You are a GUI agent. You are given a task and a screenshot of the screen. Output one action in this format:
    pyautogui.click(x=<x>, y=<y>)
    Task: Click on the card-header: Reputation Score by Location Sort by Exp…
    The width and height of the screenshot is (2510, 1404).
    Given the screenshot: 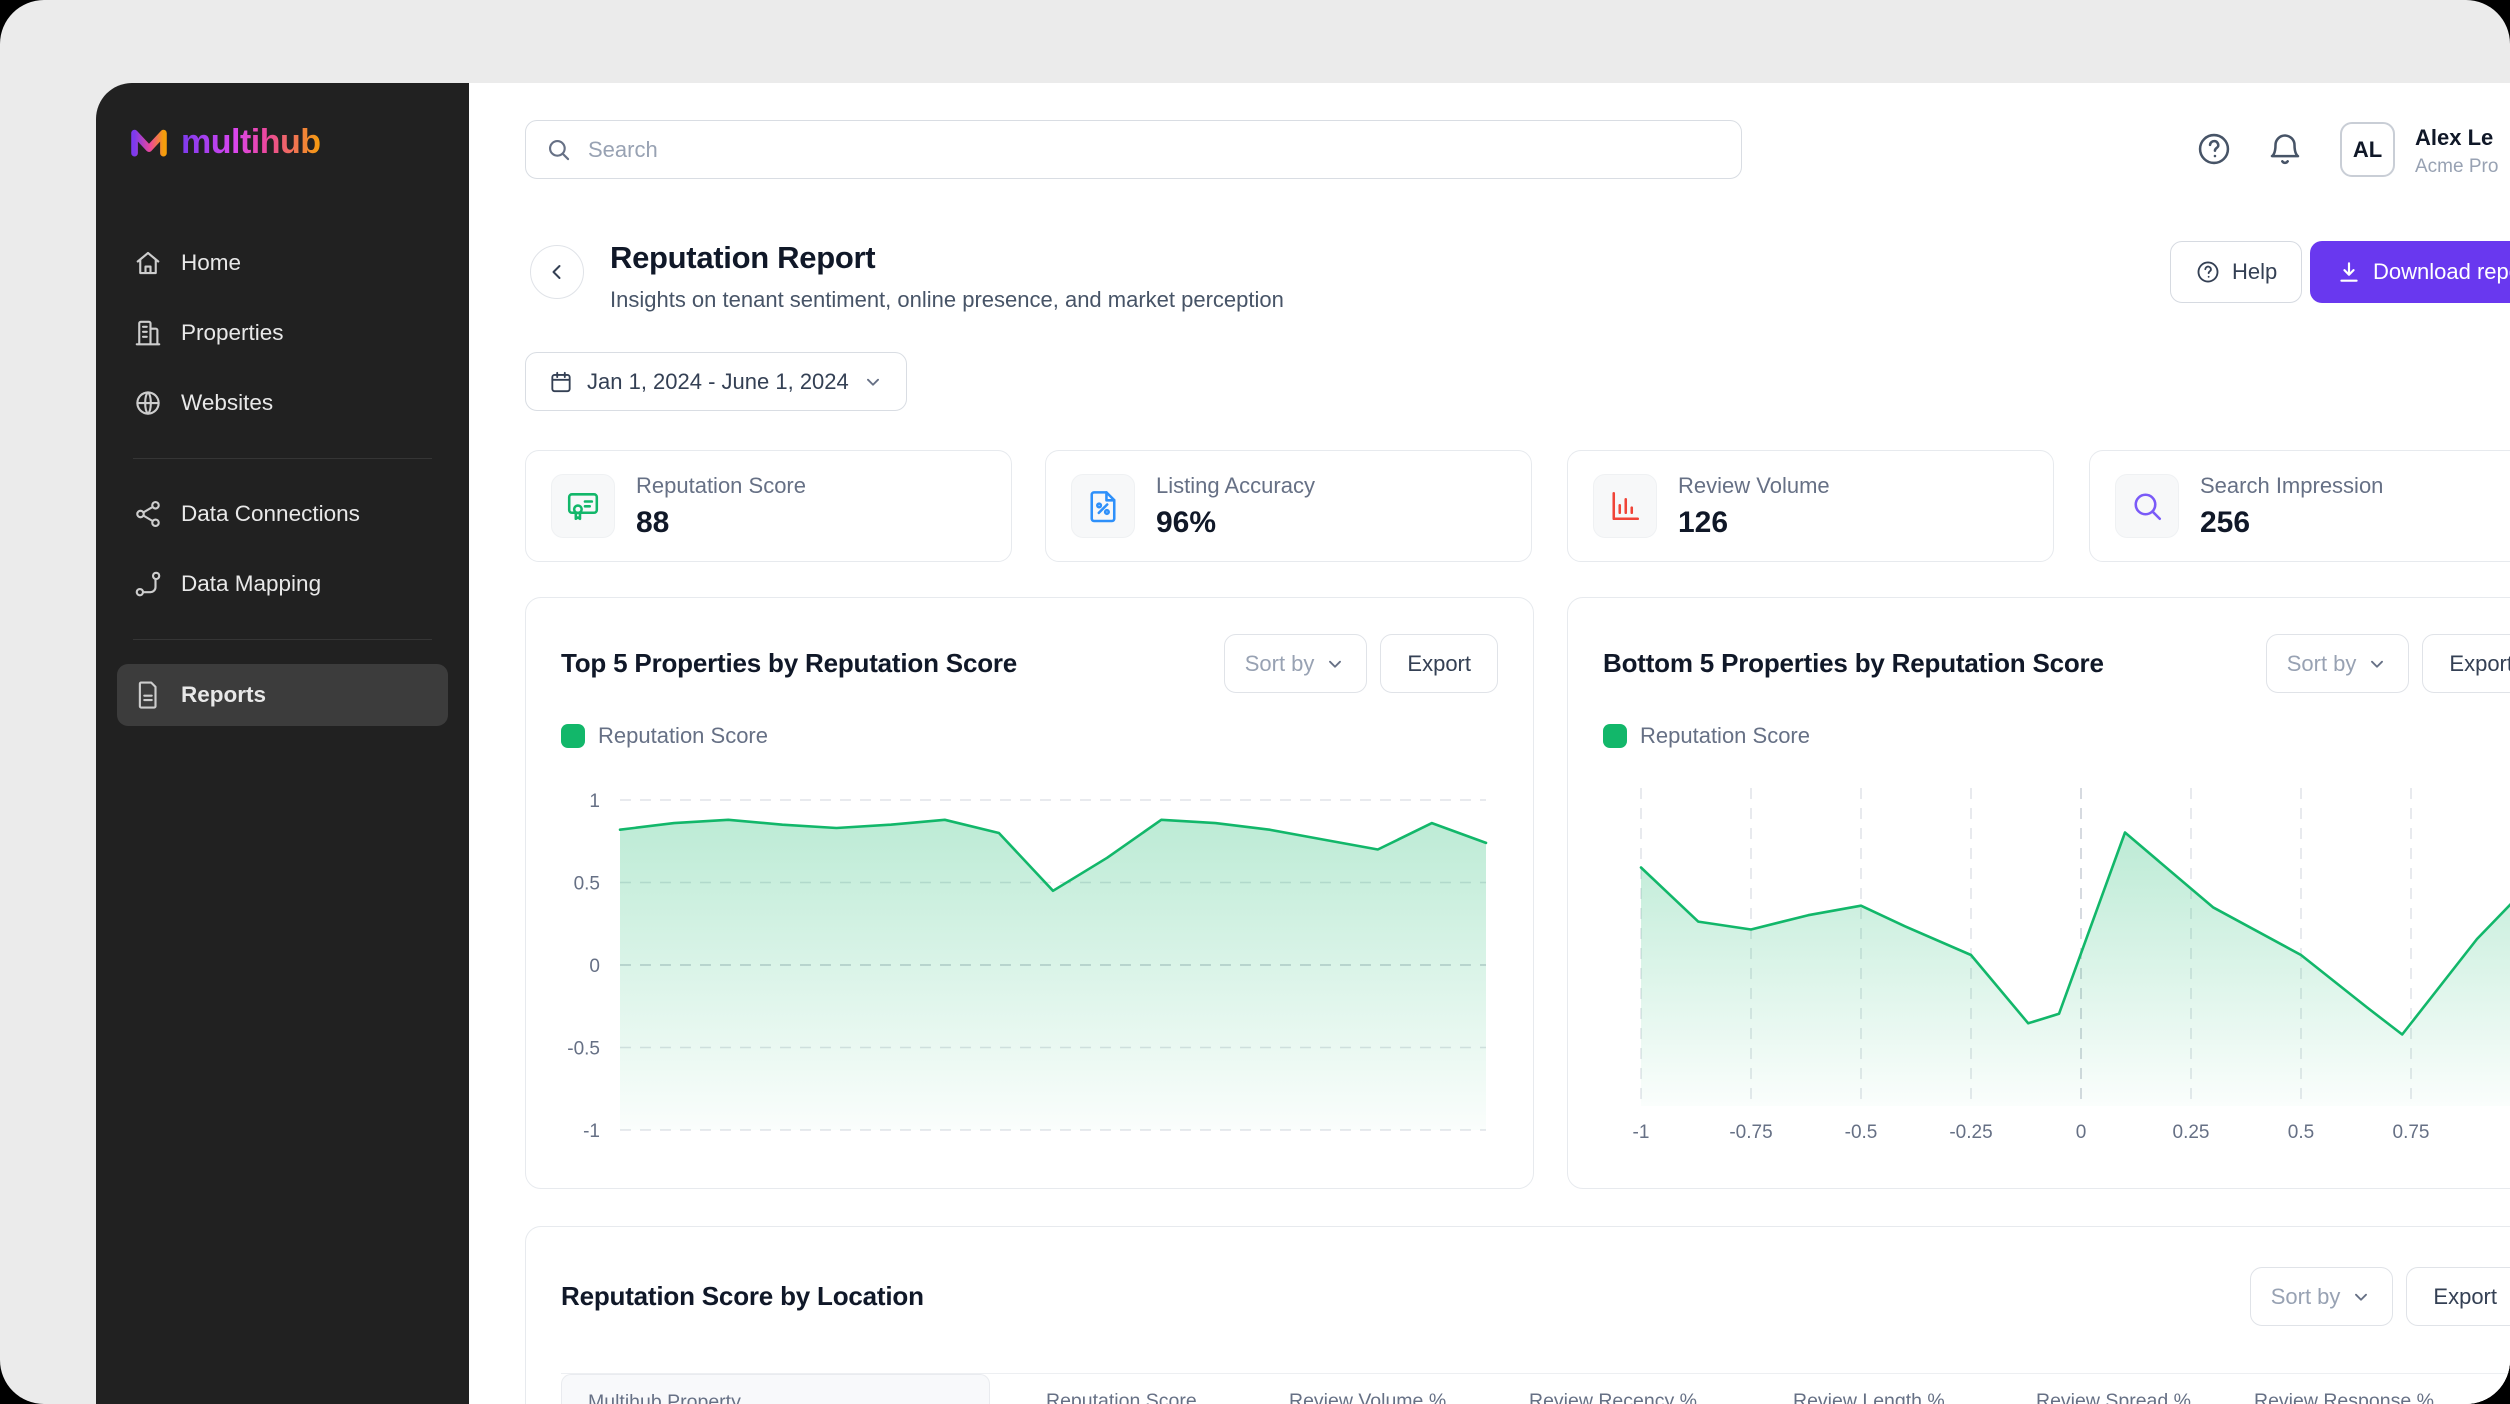 What is the action you would take?
    pyautogui.click(x=1518, y=1276)
    